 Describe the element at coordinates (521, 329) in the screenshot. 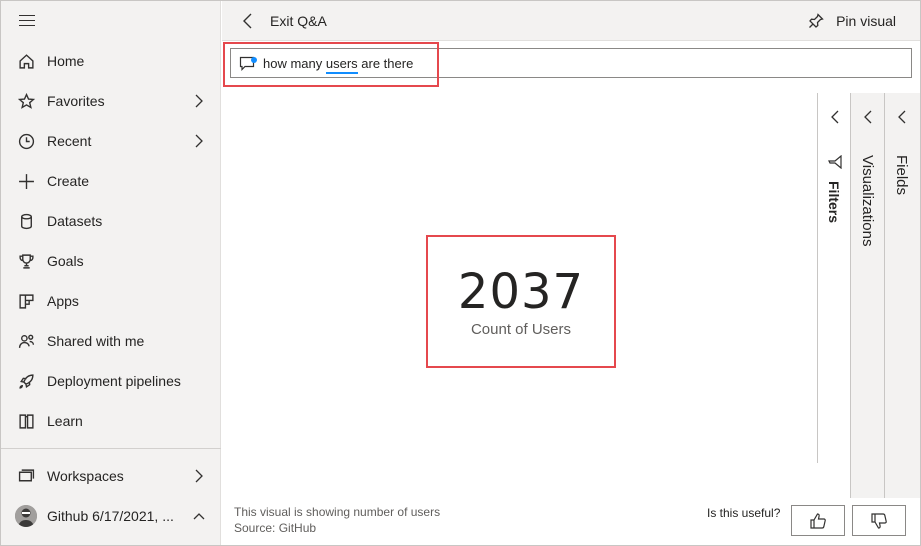

I see `card-caption: Count of Users` at that location.